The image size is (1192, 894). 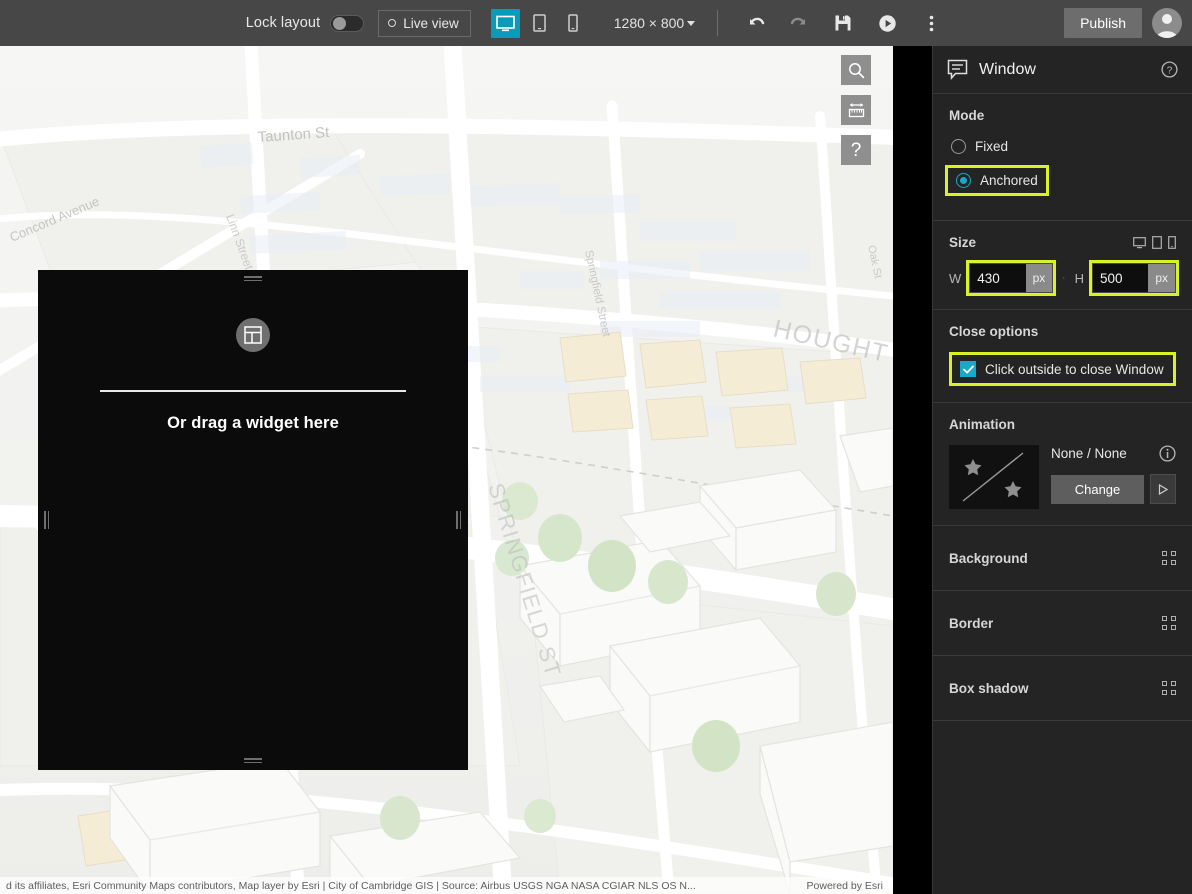 What do you see at coordinates (1169, 69) in the screenshot?
I see `help-circle-icon: ?` at bounding box center [1169, 69].